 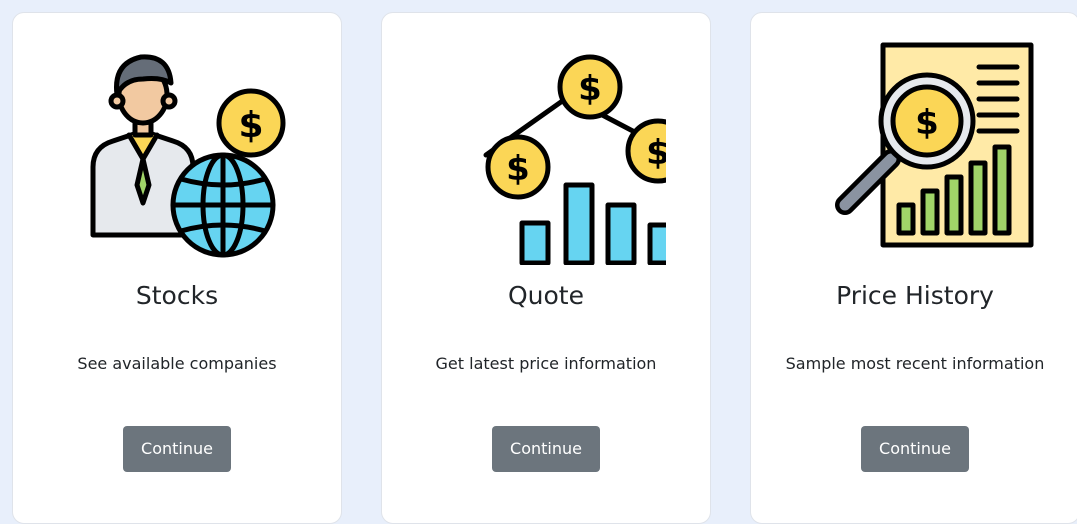 I want to click on businessman-globe-coin-icon: $, so click(x=188, y=156).